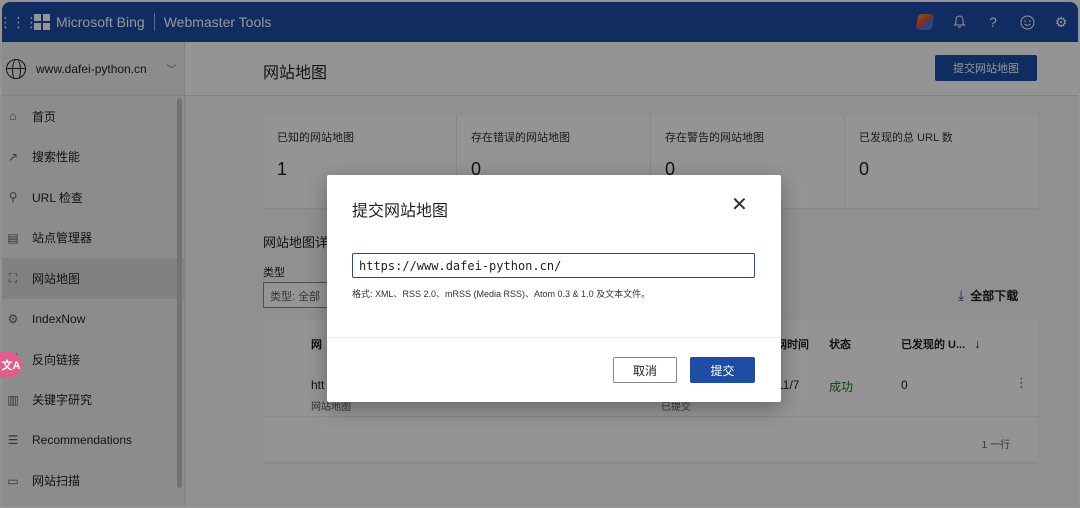 The width and height of the screenshot is (1080, 508). What do you see at coordinates (739, 205) in the screenshot?
I see `close-icon: ✕` at bounding box center [739, 205].